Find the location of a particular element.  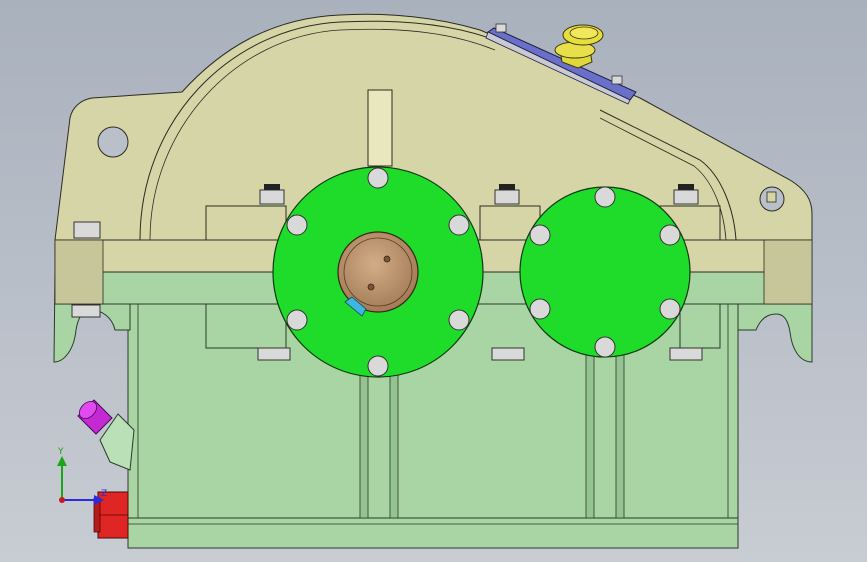

upper-boss-left is located at coordinates (246, 223).